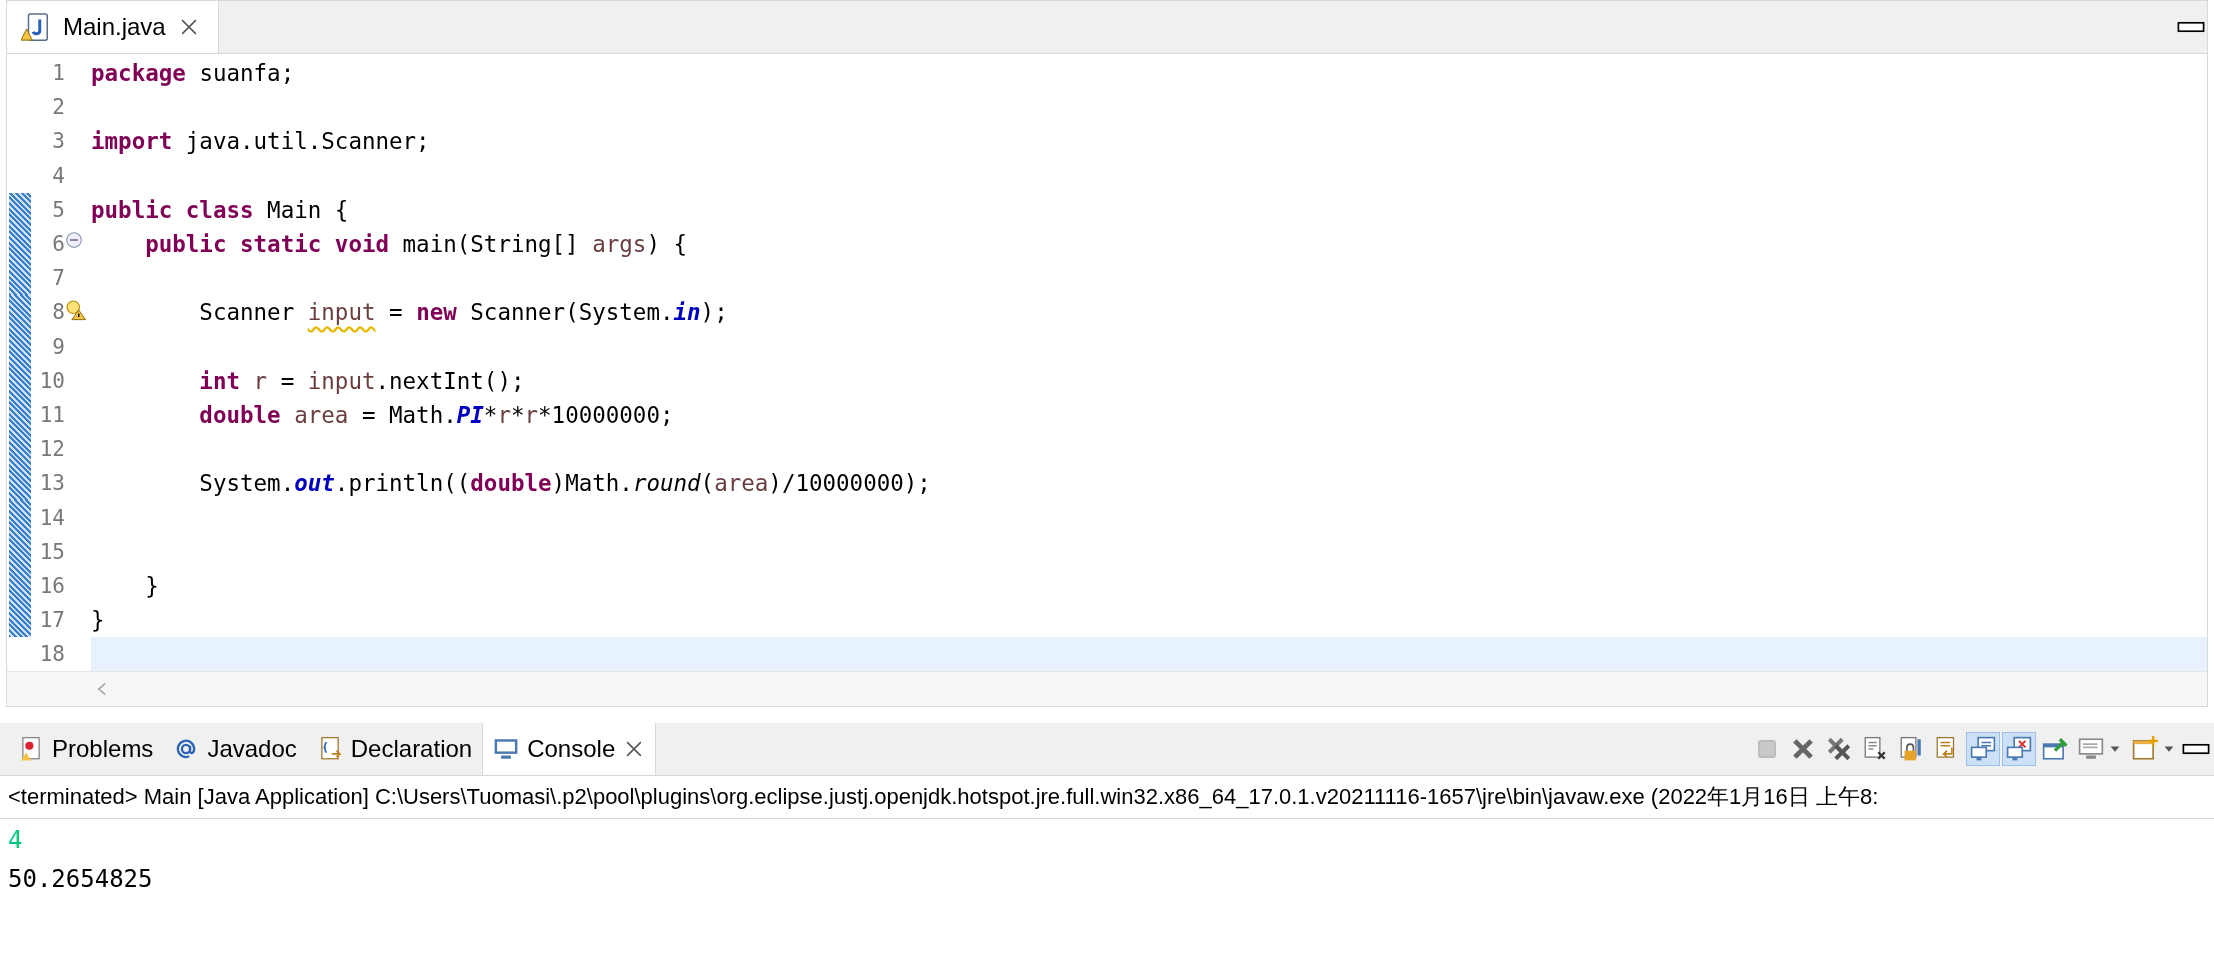 This screenshot has width=2214, height=967. Describe the element at coordinates (51, 380) in the screenshot. I see `line-number: 10` at that location.